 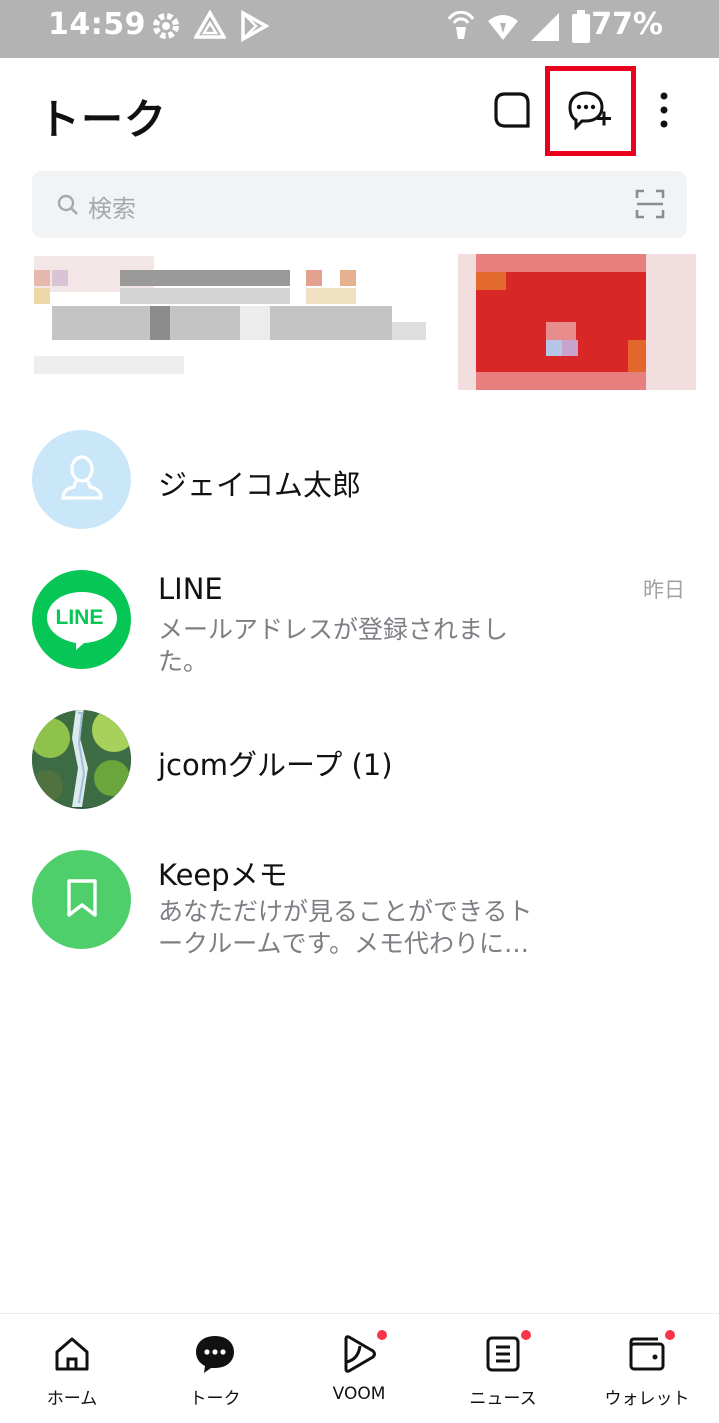 I want to click on page-title: トーク, so click(x=103, y=119).